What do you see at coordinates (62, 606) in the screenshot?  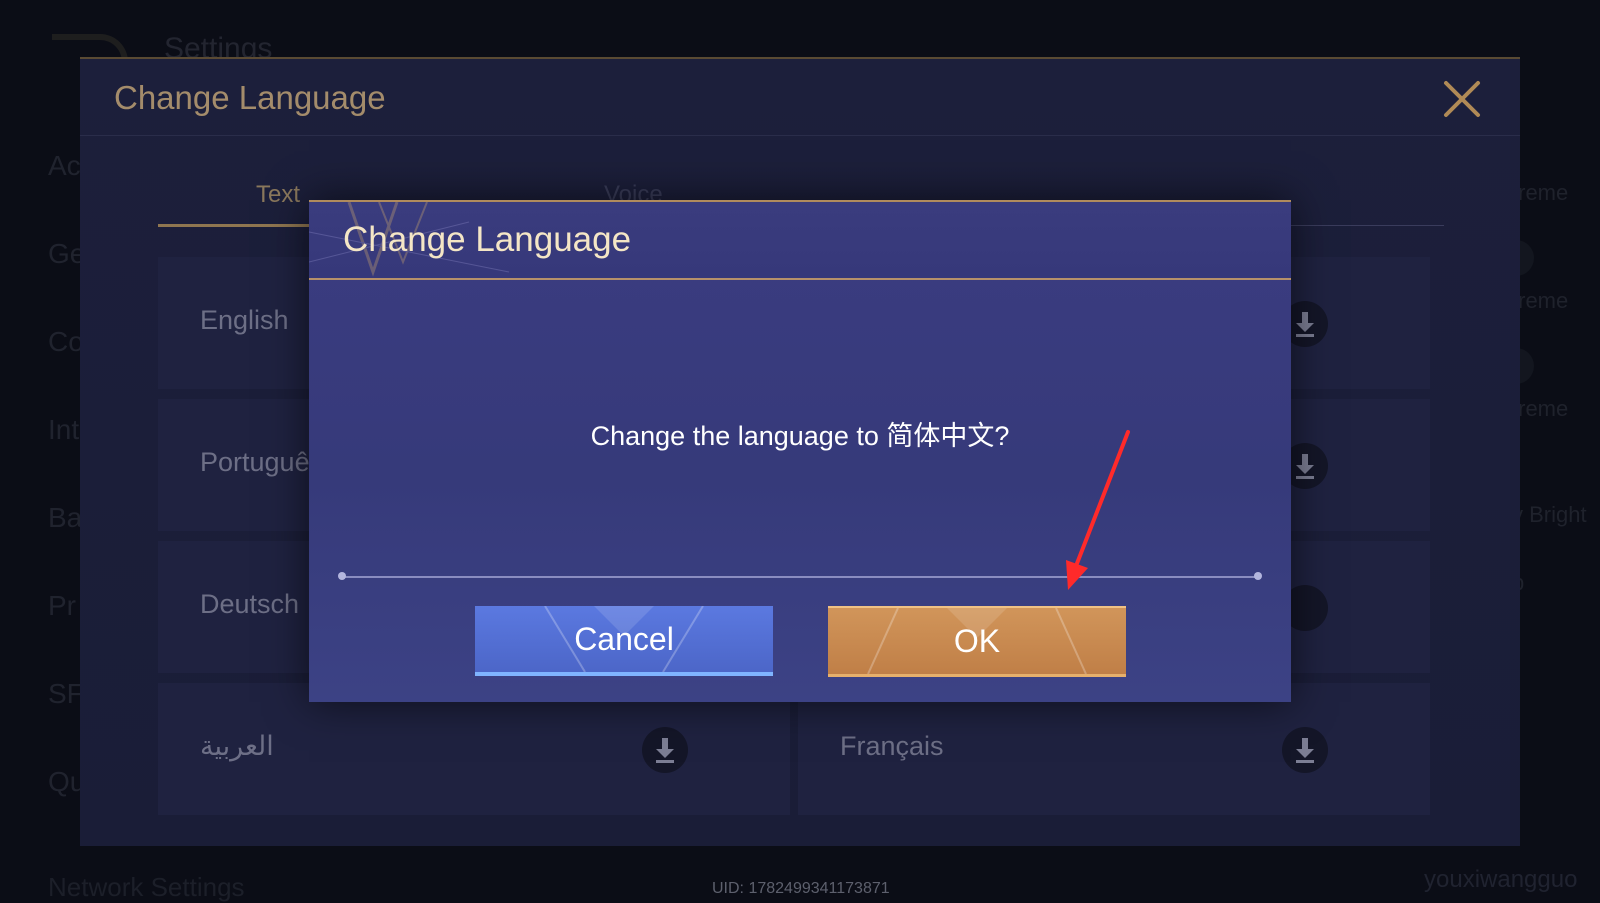 I see `sidebar-item: Pr` at bounding box center [62, 606].